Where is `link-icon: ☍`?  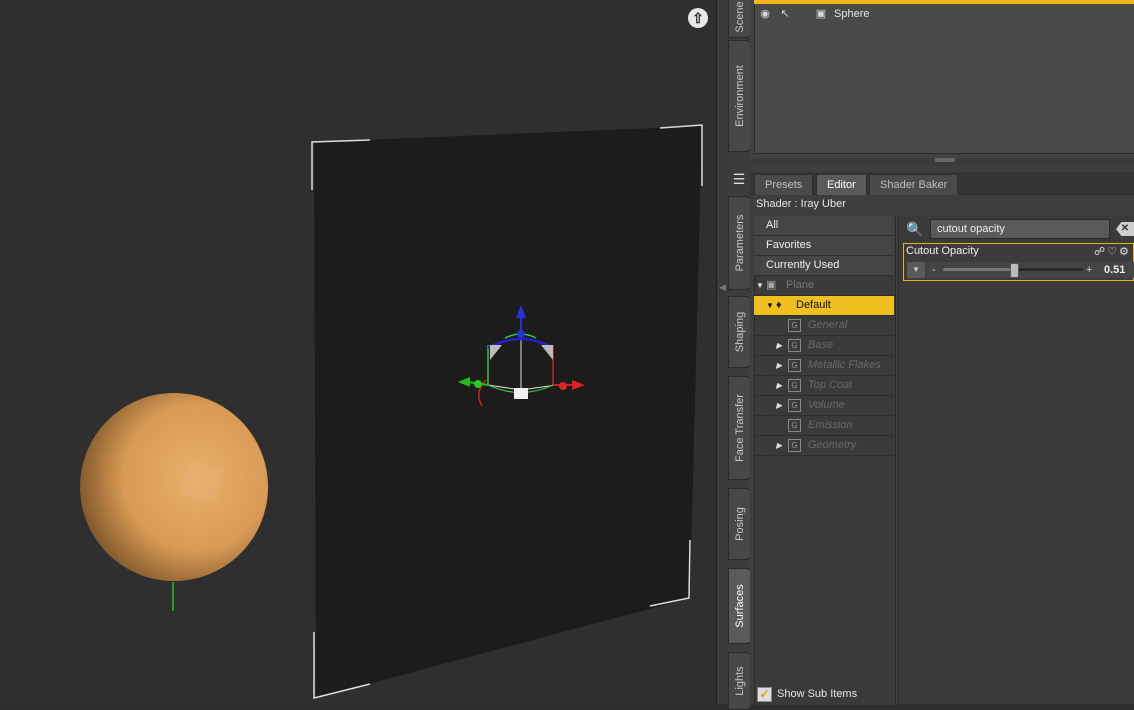
link-icon: ☍ is located at coordinates (1100, 252).